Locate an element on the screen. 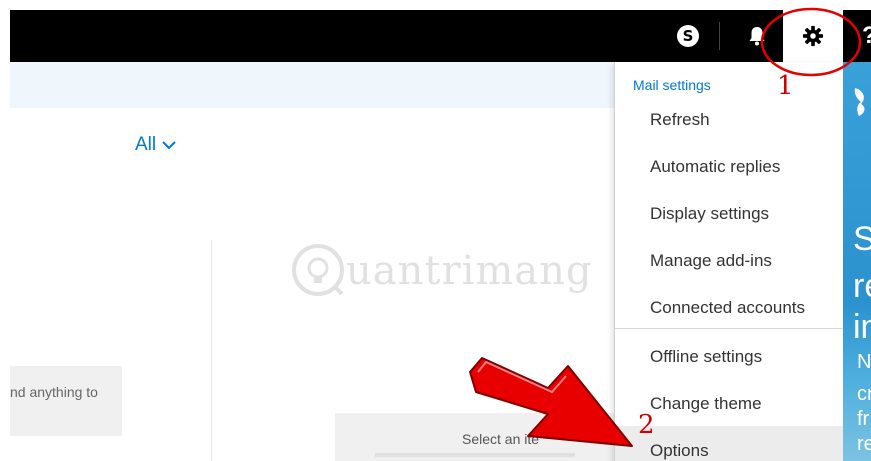 The height and width of the screenshot is (461, 871). help-button: ? is located at coordinates (860, 36).